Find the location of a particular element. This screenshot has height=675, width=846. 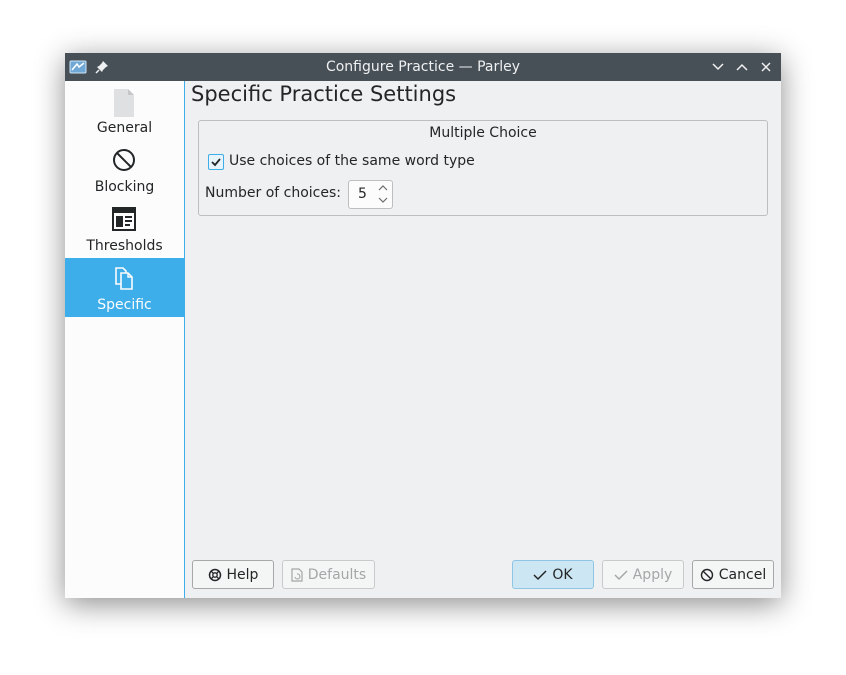

sidebar-item-thresholds: Thresholds is located at coordinates (124, 228).